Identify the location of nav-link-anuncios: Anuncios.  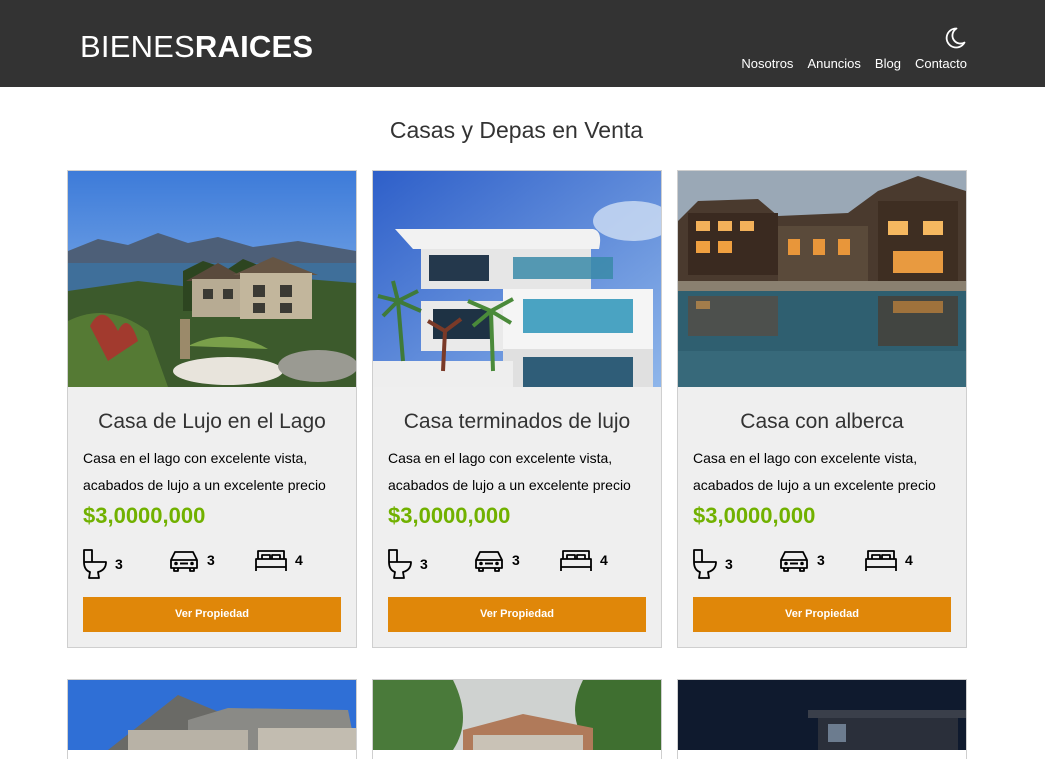
(833, 64).